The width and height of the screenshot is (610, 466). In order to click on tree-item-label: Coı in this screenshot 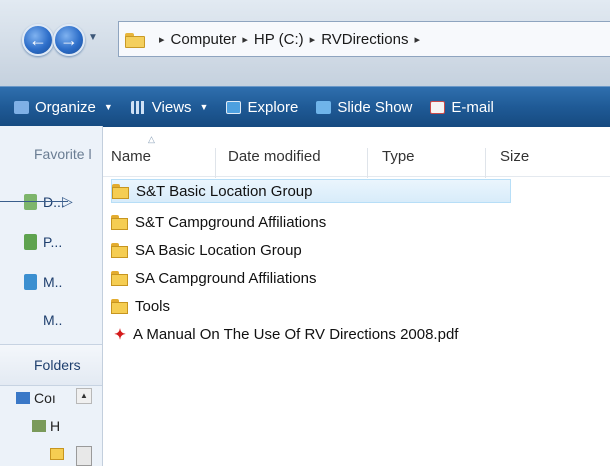, I will do `click(45, 398)`.